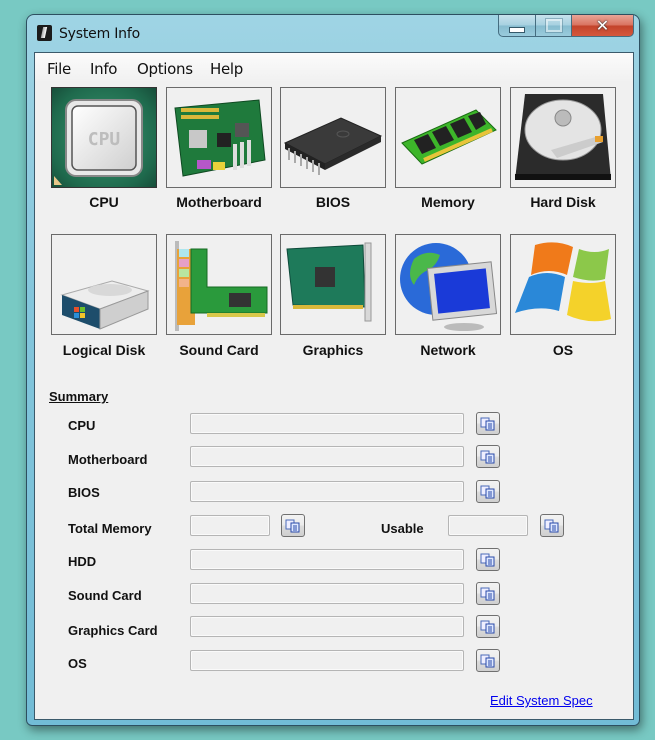 This screenshot has height=740, width=655. I want to click on usable-memory-field, so click(488, 525).